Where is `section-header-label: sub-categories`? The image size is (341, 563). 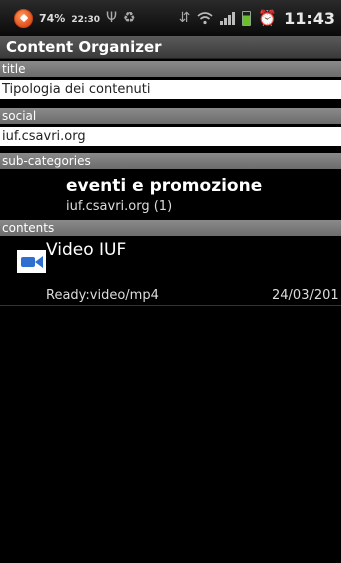
section-header-label: sub-categories is located at coordinates (46, 161).